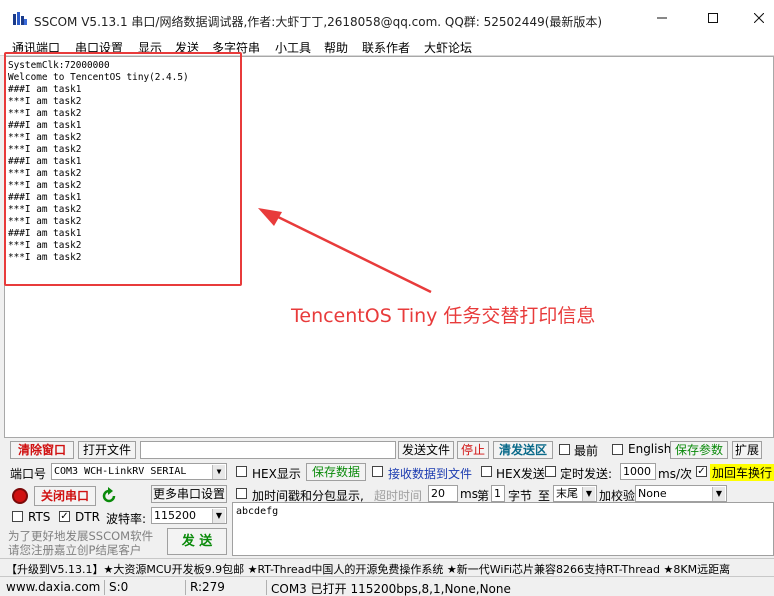 This screenshot has width=774, height=596. What do you see at coordinates (257, 511) in the screenshot?
I see `send-text: abcdefg` at bounding box center [257, 511].